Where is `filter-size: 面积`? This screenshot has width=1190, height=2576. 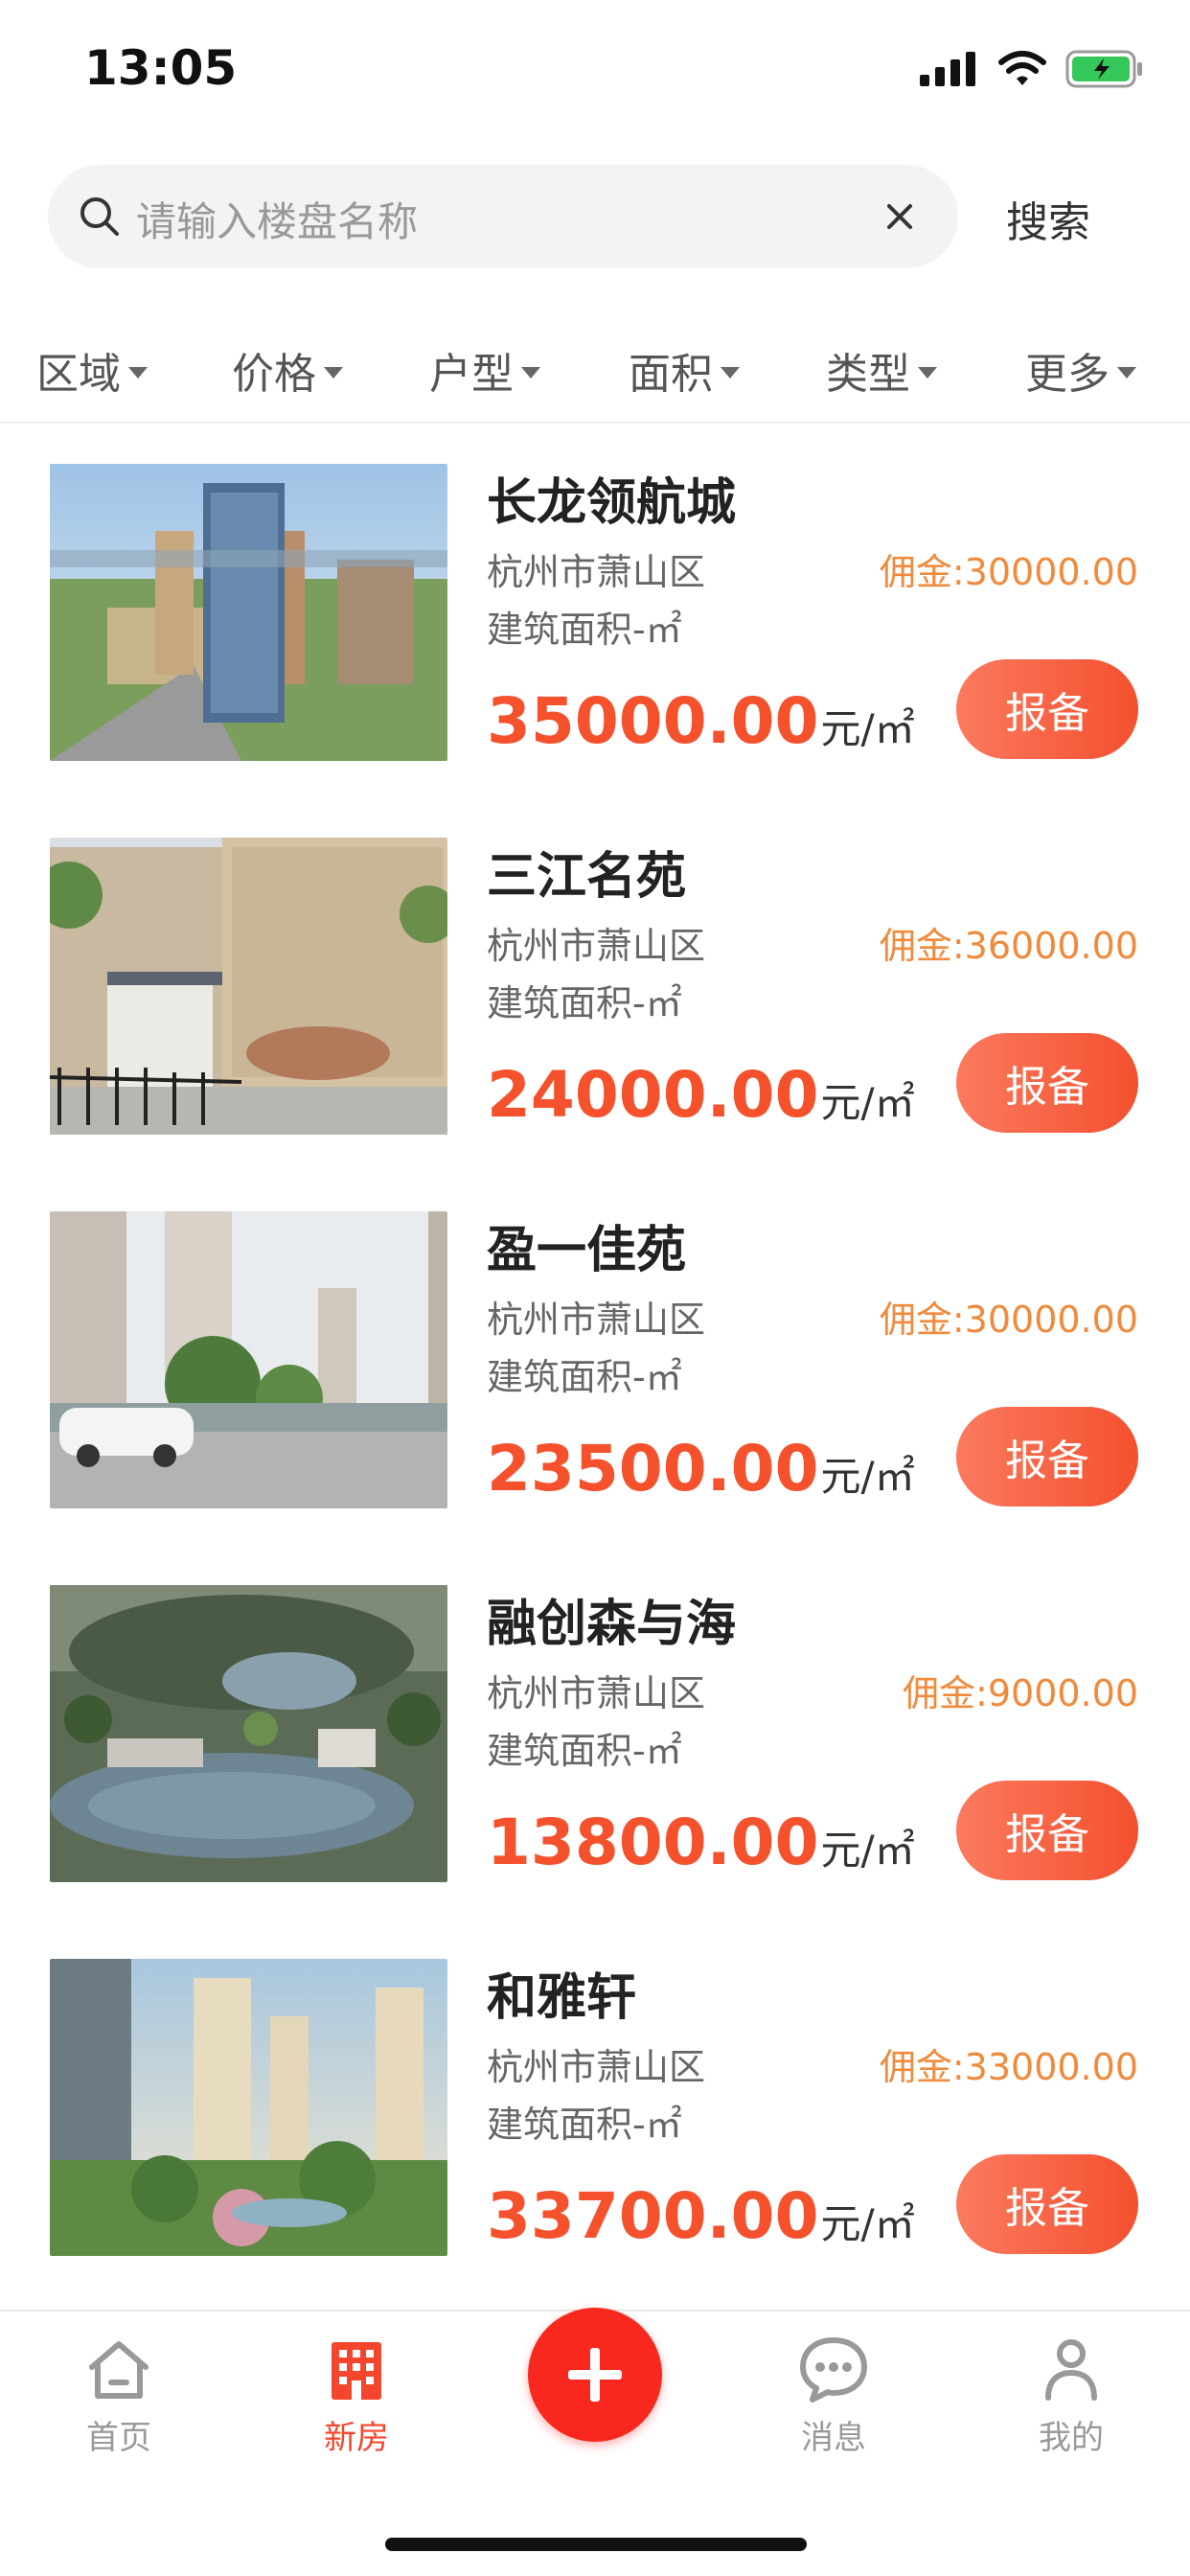 filter-size: 面积 is located at coordinates (684, 370).